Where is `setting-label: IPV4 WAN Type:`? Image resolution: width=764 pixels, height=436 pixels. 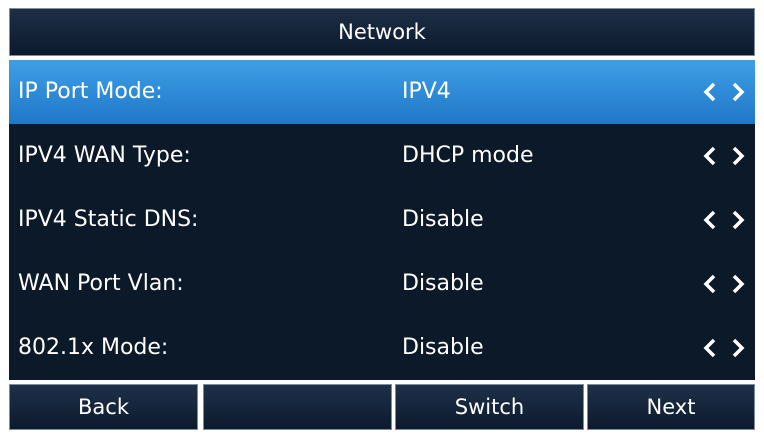
setting-label: IPV4 WAN Type: is located at coordinates (104, 155).